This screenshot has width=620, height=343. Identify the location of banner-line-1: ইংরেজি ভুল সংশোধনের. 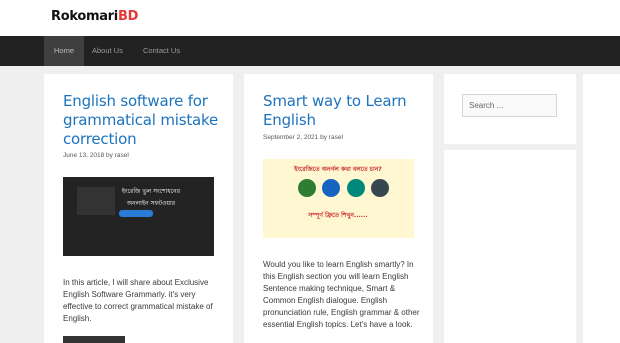
(151, 191).